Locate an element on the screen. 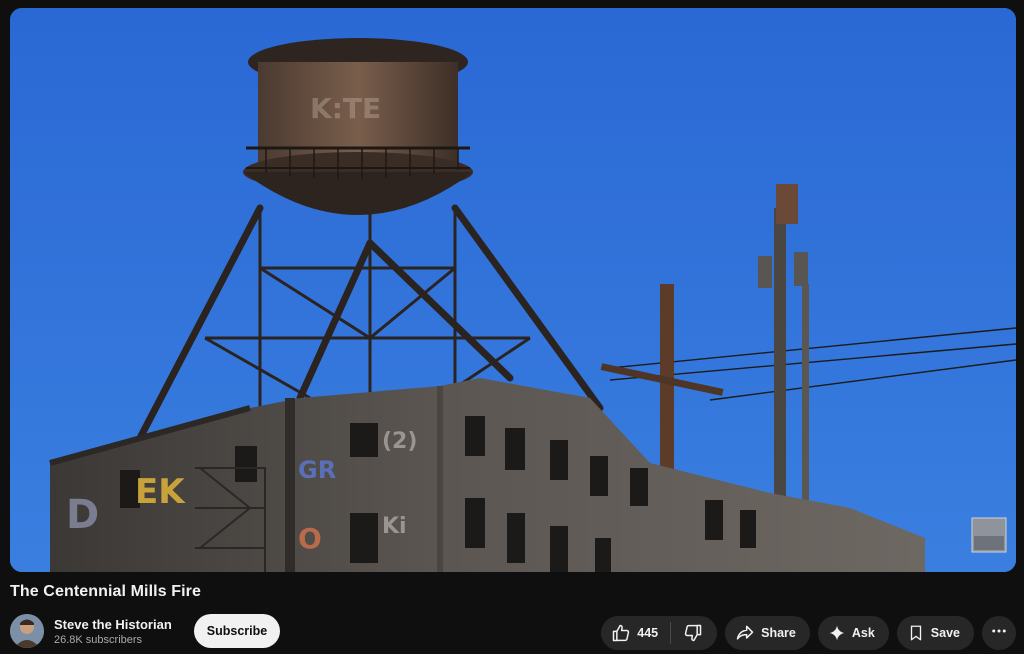 This screenshot has height=654, width=1024. subscribe-button: Subscribe is located at coordinates (237, 631).